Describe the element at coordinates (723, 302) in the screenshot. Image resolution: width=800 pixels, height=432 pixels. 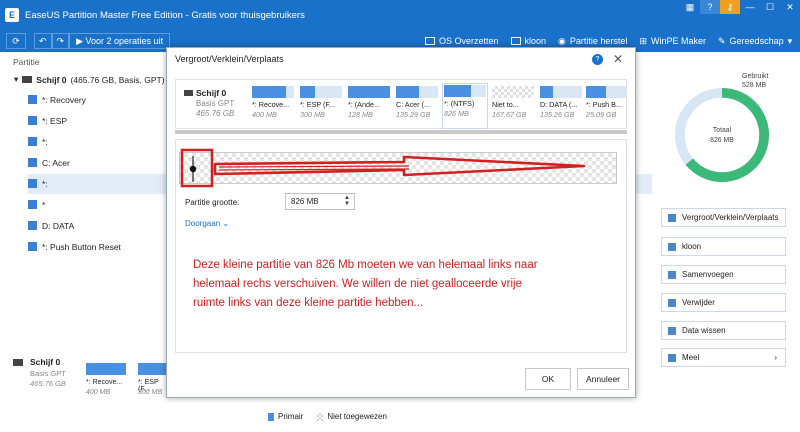
I see `delete-button: Verwijder` at that location.